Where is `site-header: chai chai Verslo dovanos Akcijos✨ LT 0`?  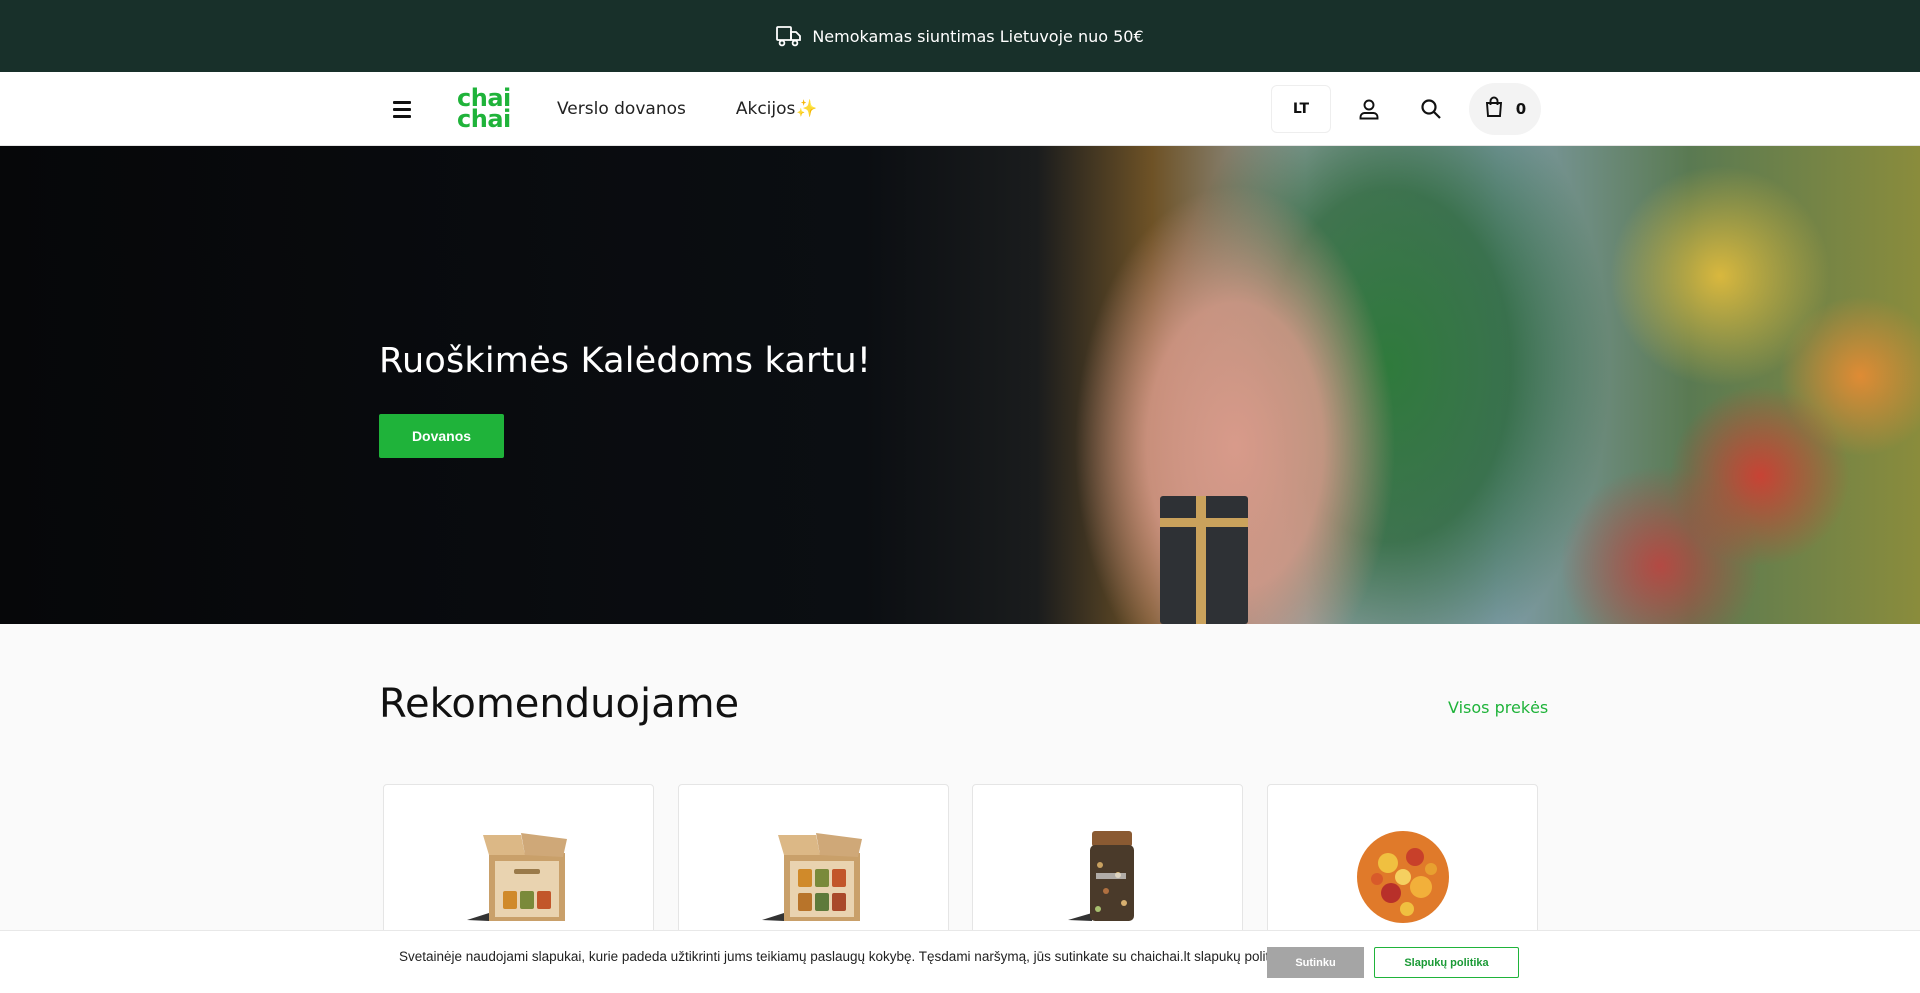 site-header: chai chai Verslo dovanos Akcijos✨ LT 0 is located at coordinates (960, 109).